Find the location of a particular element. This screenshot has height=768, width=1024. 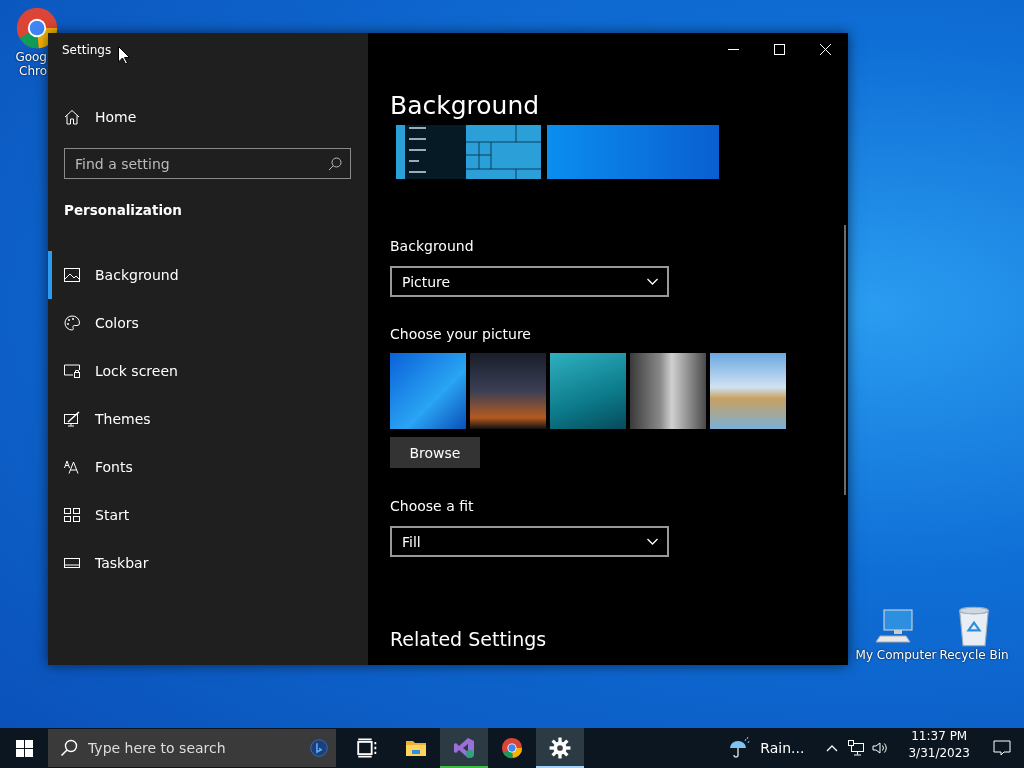

network-icon is located at coordinates (856, 748).